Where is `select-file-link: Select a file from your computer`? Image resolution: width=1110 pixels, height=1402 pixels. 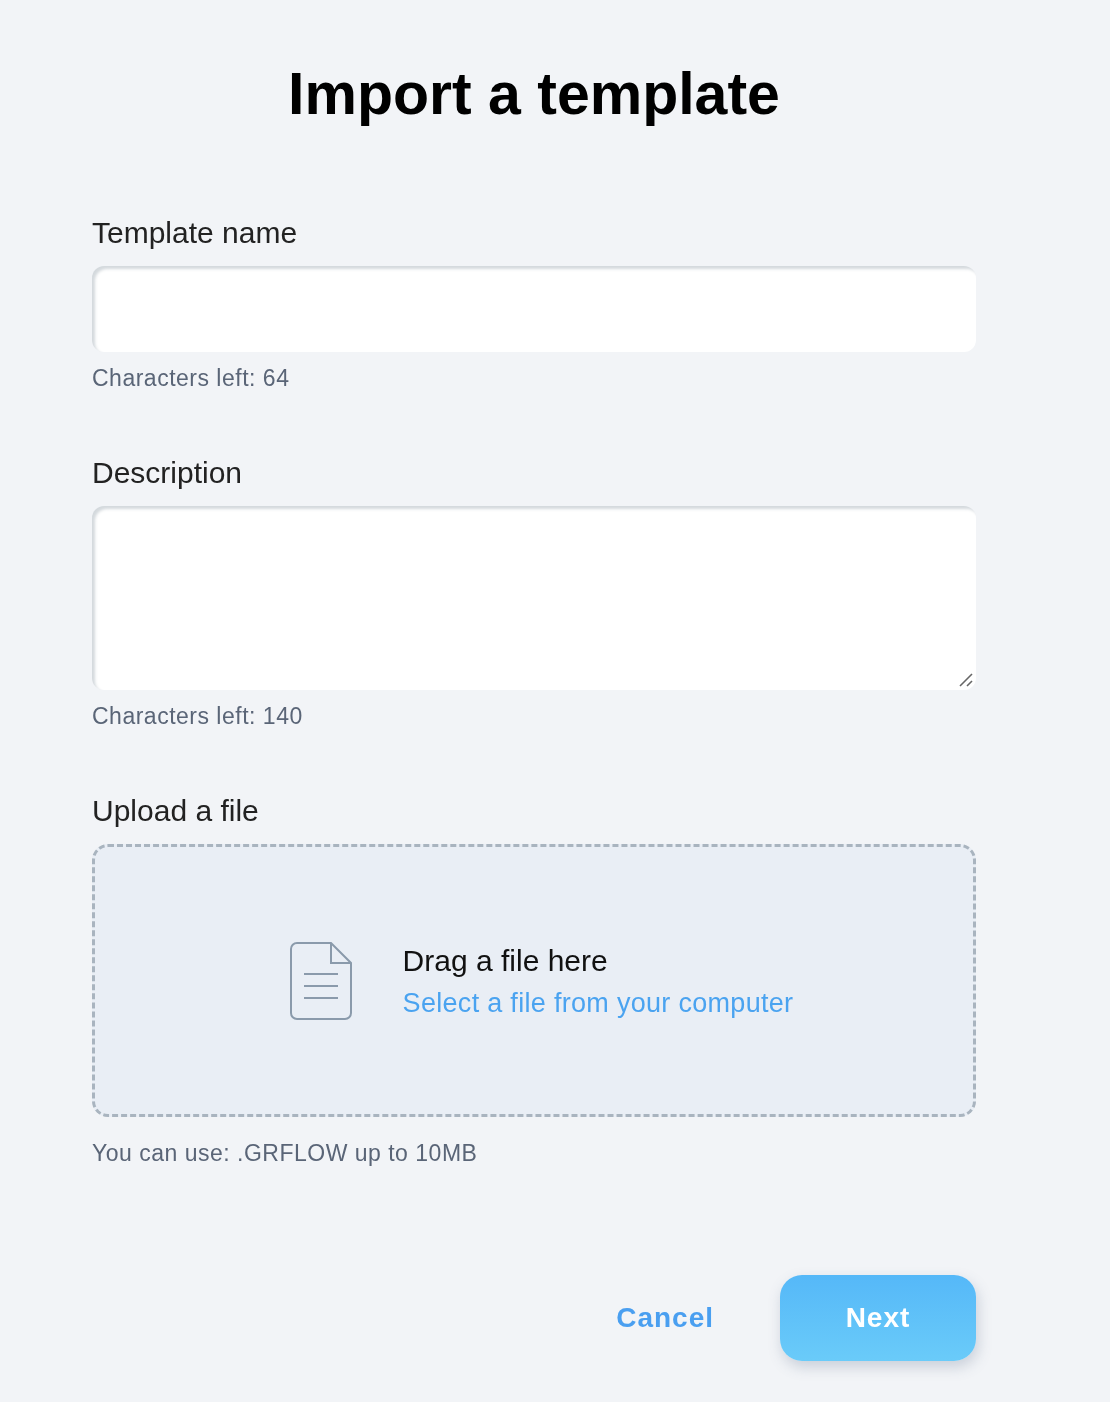 select-file-link: Select a file from your computer is located at coordinates (598, 1002).